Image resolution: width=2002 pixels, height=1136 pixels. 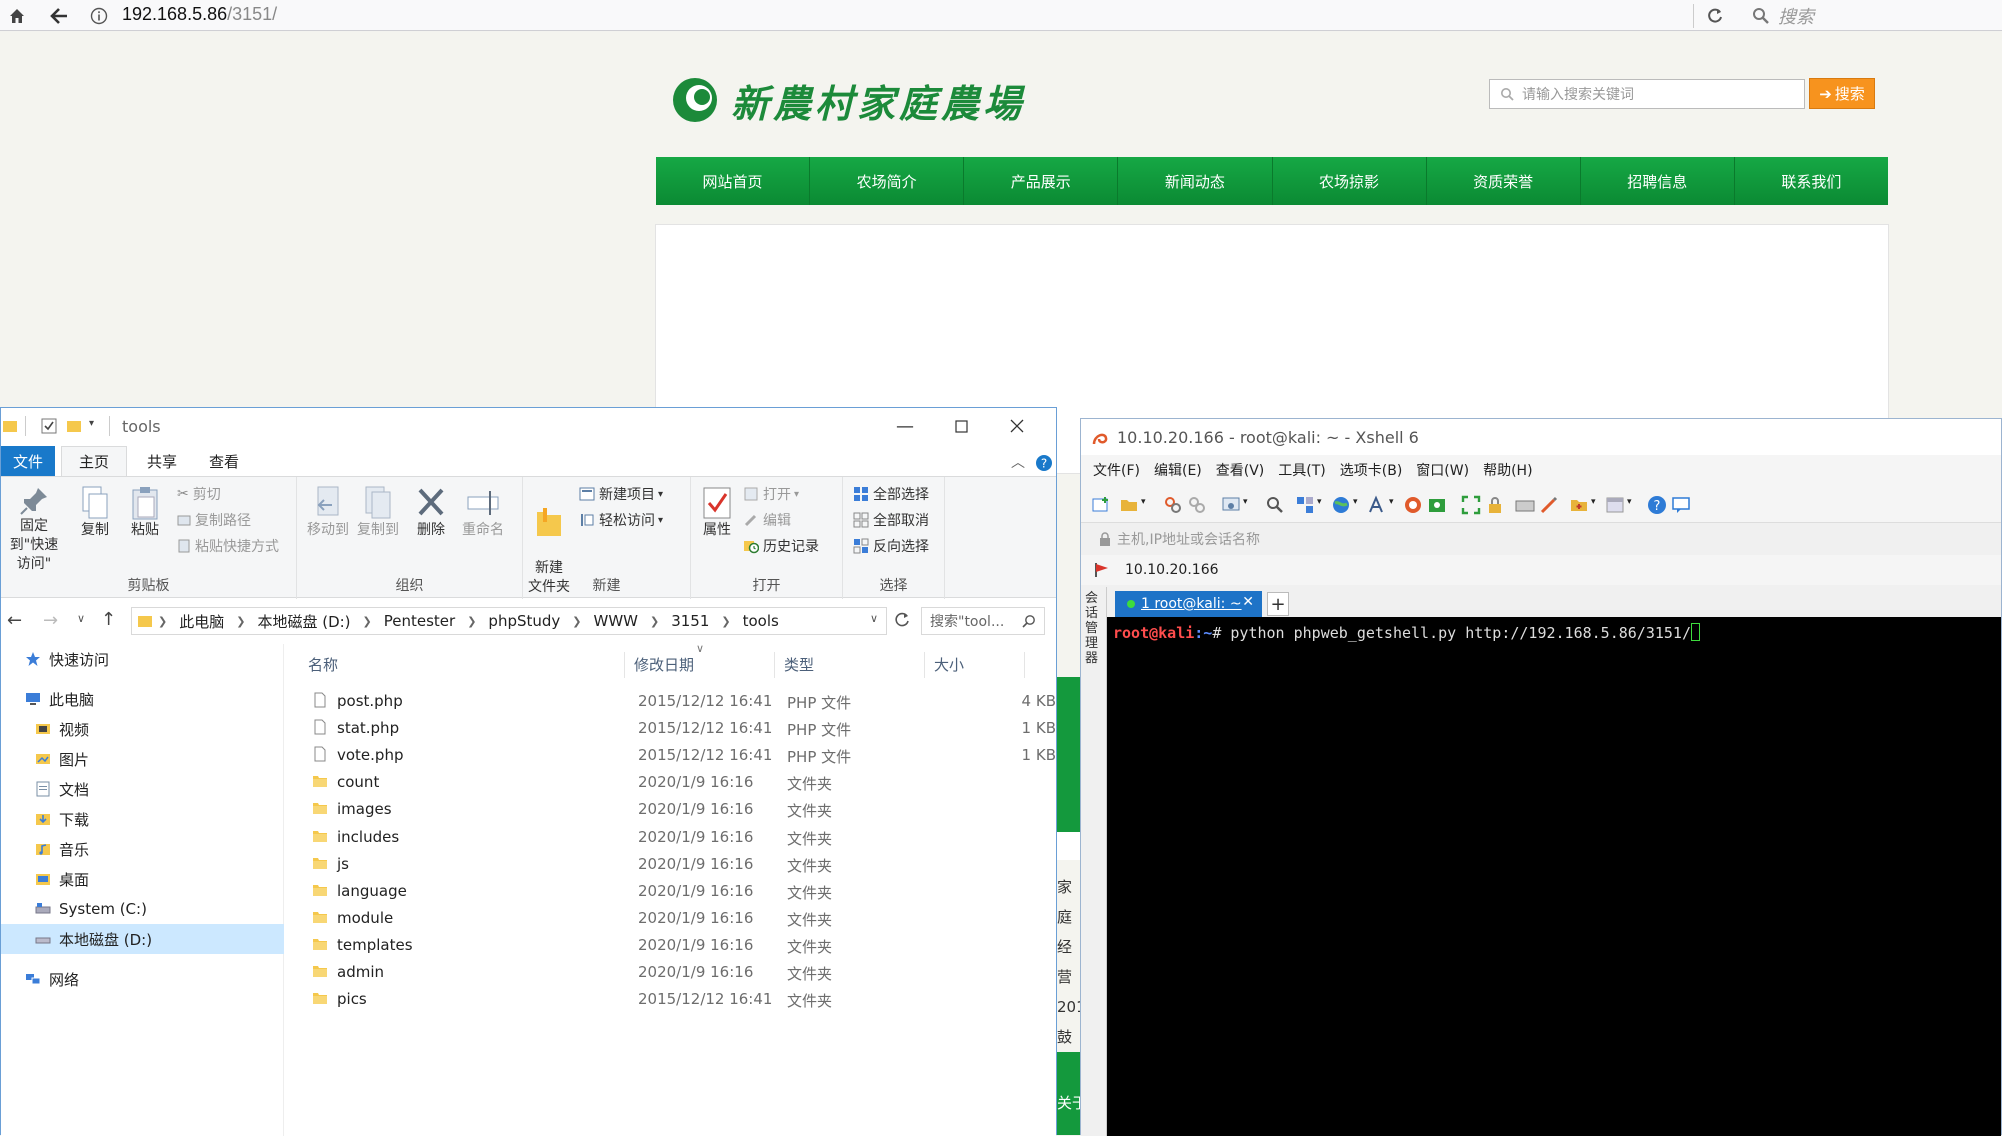 I want to click on compose-icon, so click(x=1549, y=505).